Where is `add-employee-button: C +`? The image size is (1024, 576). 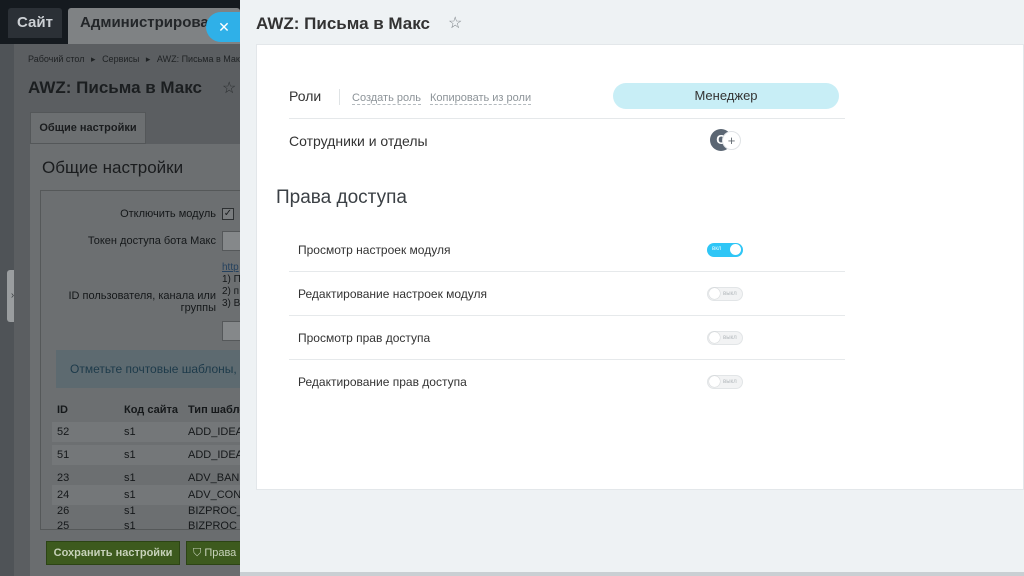
add-employee-button: C + is located at coordinates (727, 141).